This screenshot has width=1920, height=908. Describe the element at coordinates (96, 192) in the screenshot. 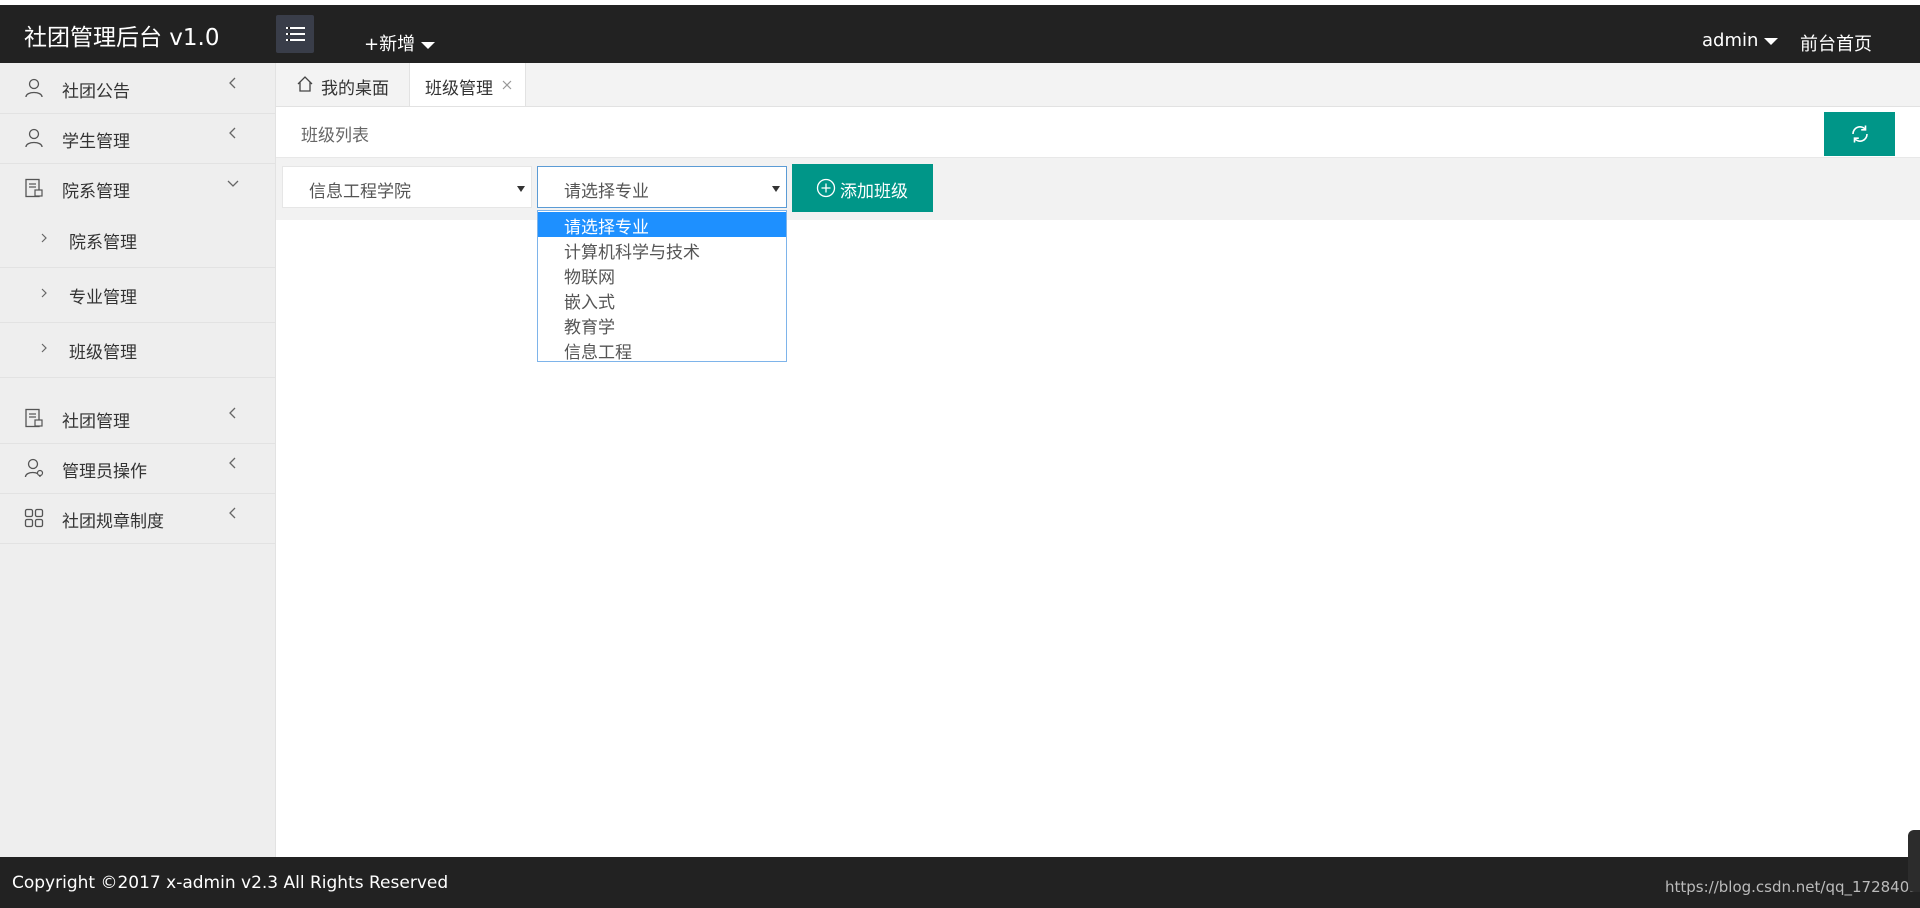

I see `sidebar-item-label: 院系管理` at that location.